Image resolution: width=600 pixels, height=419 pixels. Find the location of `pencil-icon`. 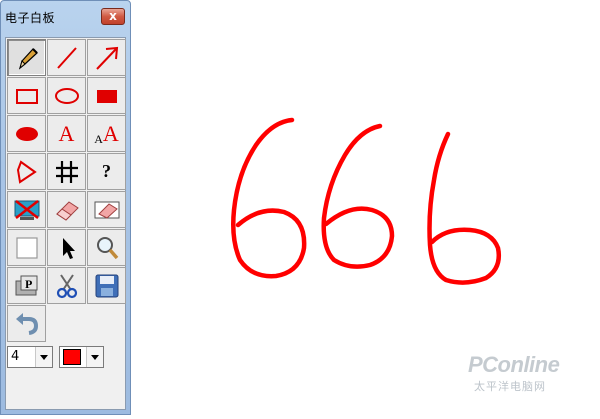

pencil-icon is located at coordinates (28, 58).